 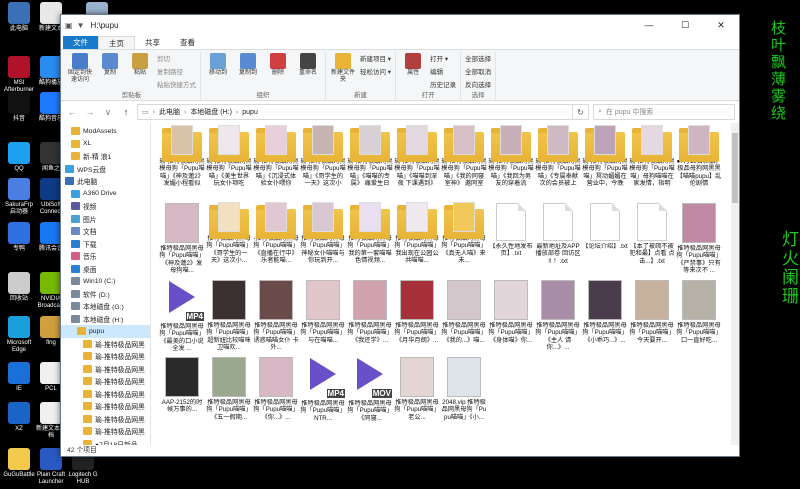 I want to click on file-item: 瑜-推特极品网黑 模母狗「Pupu喵喵」《神及蓮2》 发媚小程看似, so click(x=182, y=163).